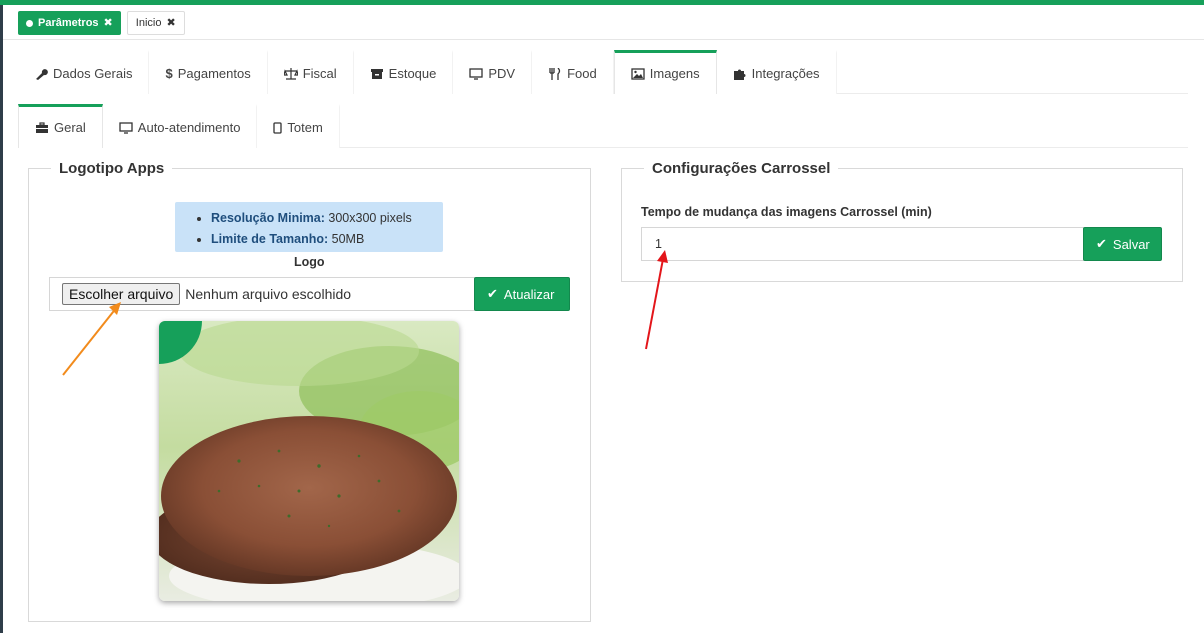  I want to click on left-sidebar-edge, so click(1, 316).